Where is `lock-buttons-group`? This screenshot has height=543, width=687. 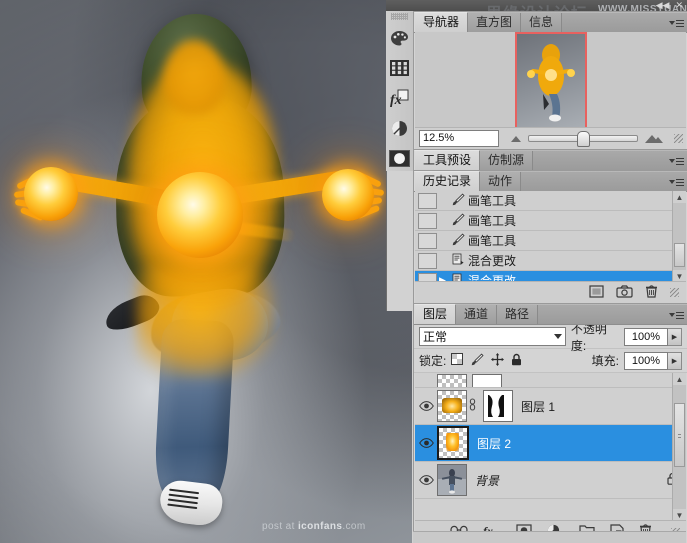
lock-buttons-group is located at coordinates (486, 360).